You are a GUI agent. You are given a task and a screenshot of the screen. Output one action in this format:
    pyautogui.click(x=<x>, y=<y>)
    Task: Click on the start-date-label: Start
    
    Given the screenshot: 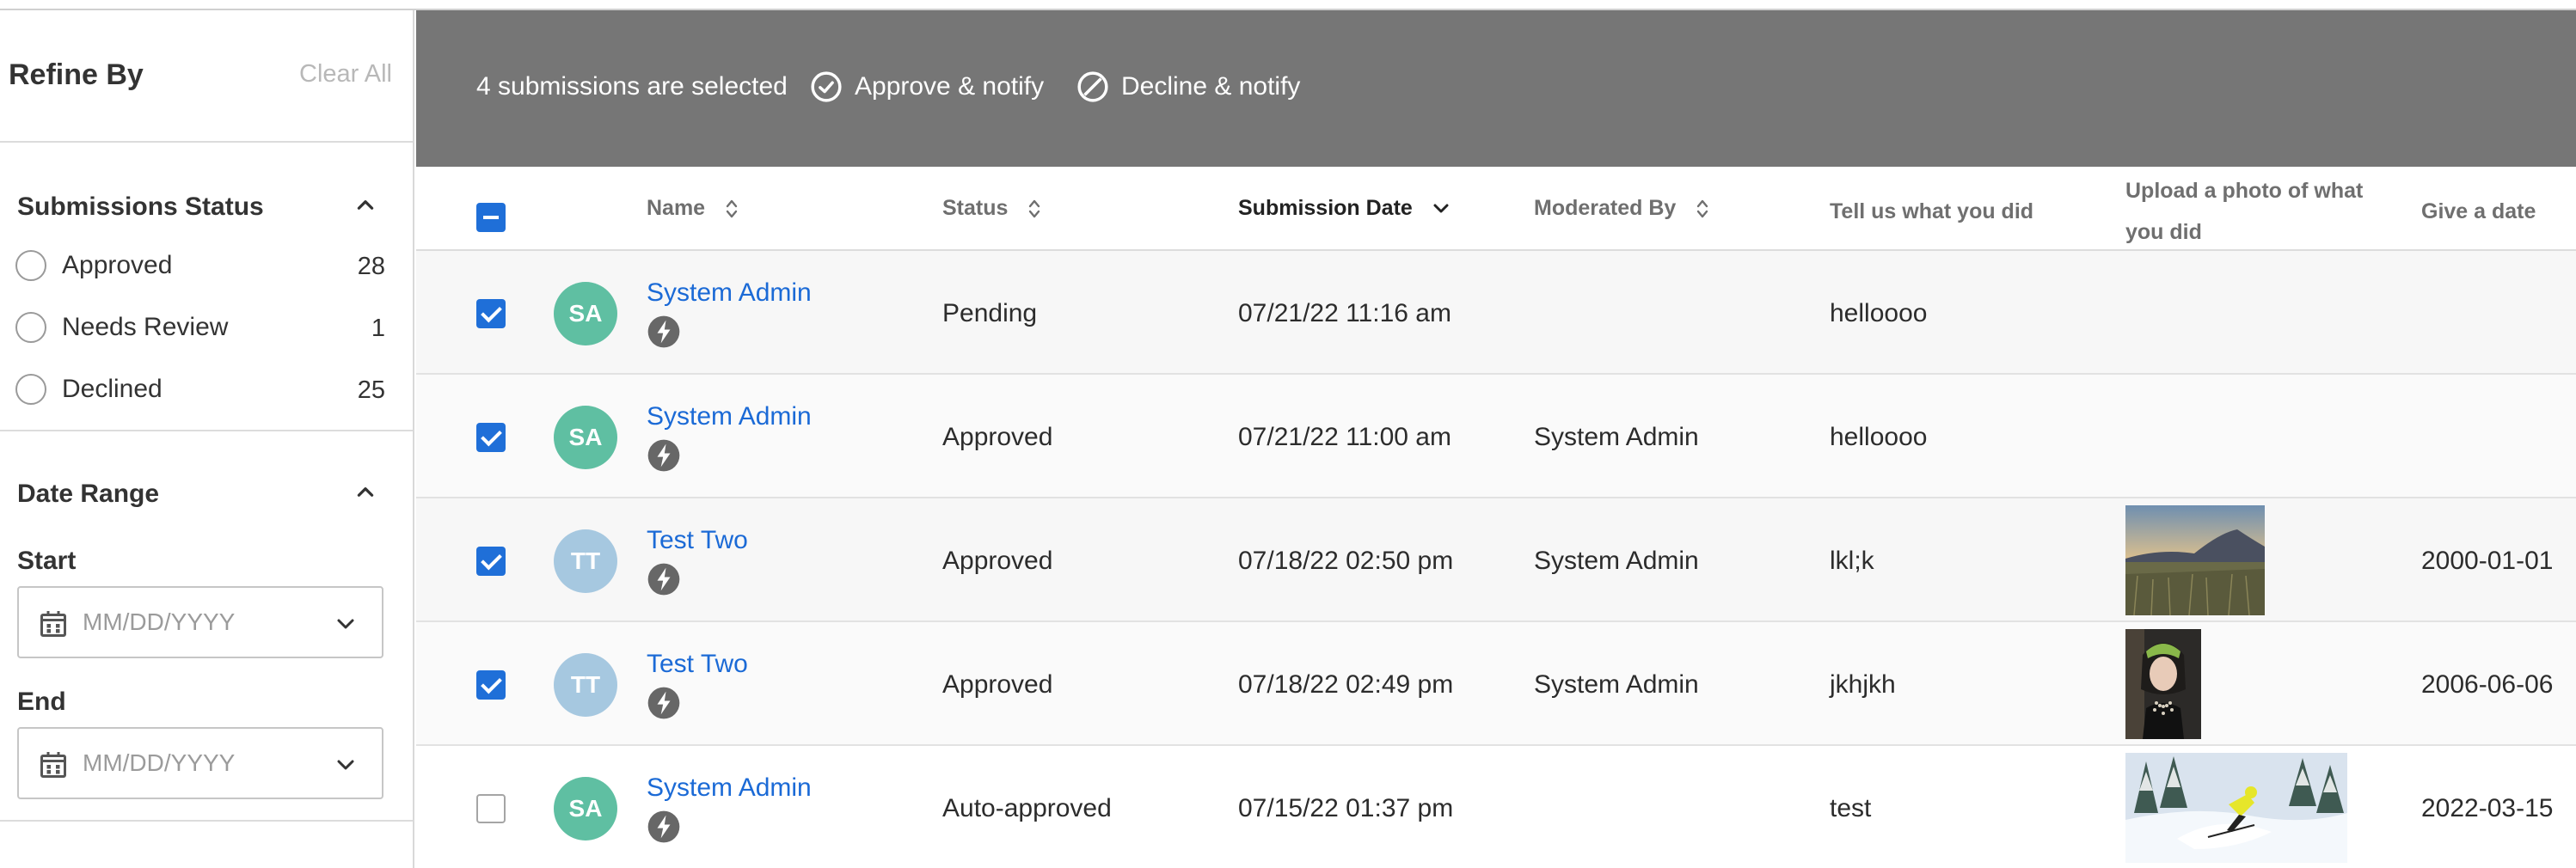 What is the action you would take?
    pyautogui.click(x=47, y=561)
    